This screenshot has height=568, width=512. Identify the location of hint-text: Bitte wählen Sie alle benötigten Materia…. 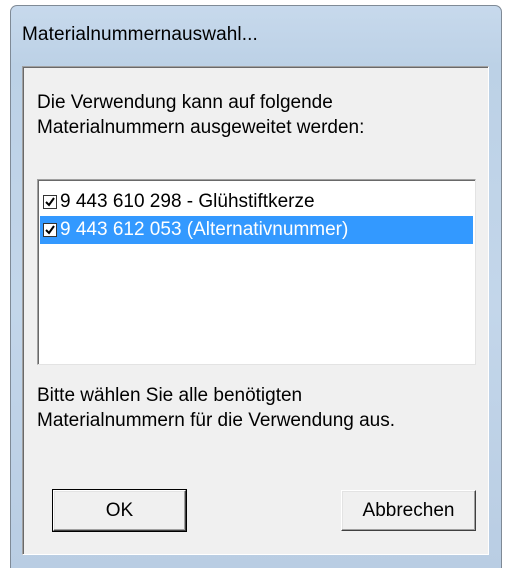
(216, 408).